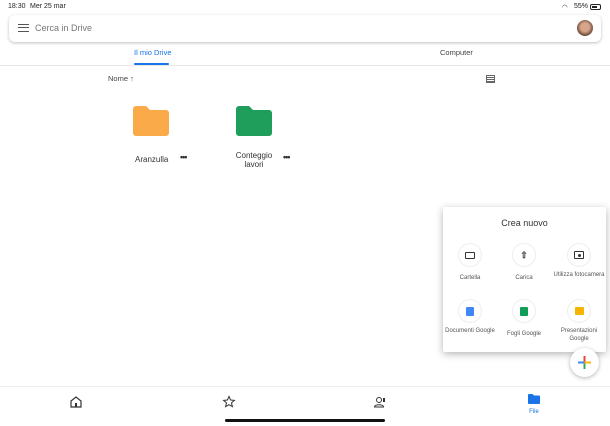 This screenshot has width=610, height=426. What do you see at coordinates (23, 28) in the screenshot?
I see `menu-icon` at bounding box center [23, 28].